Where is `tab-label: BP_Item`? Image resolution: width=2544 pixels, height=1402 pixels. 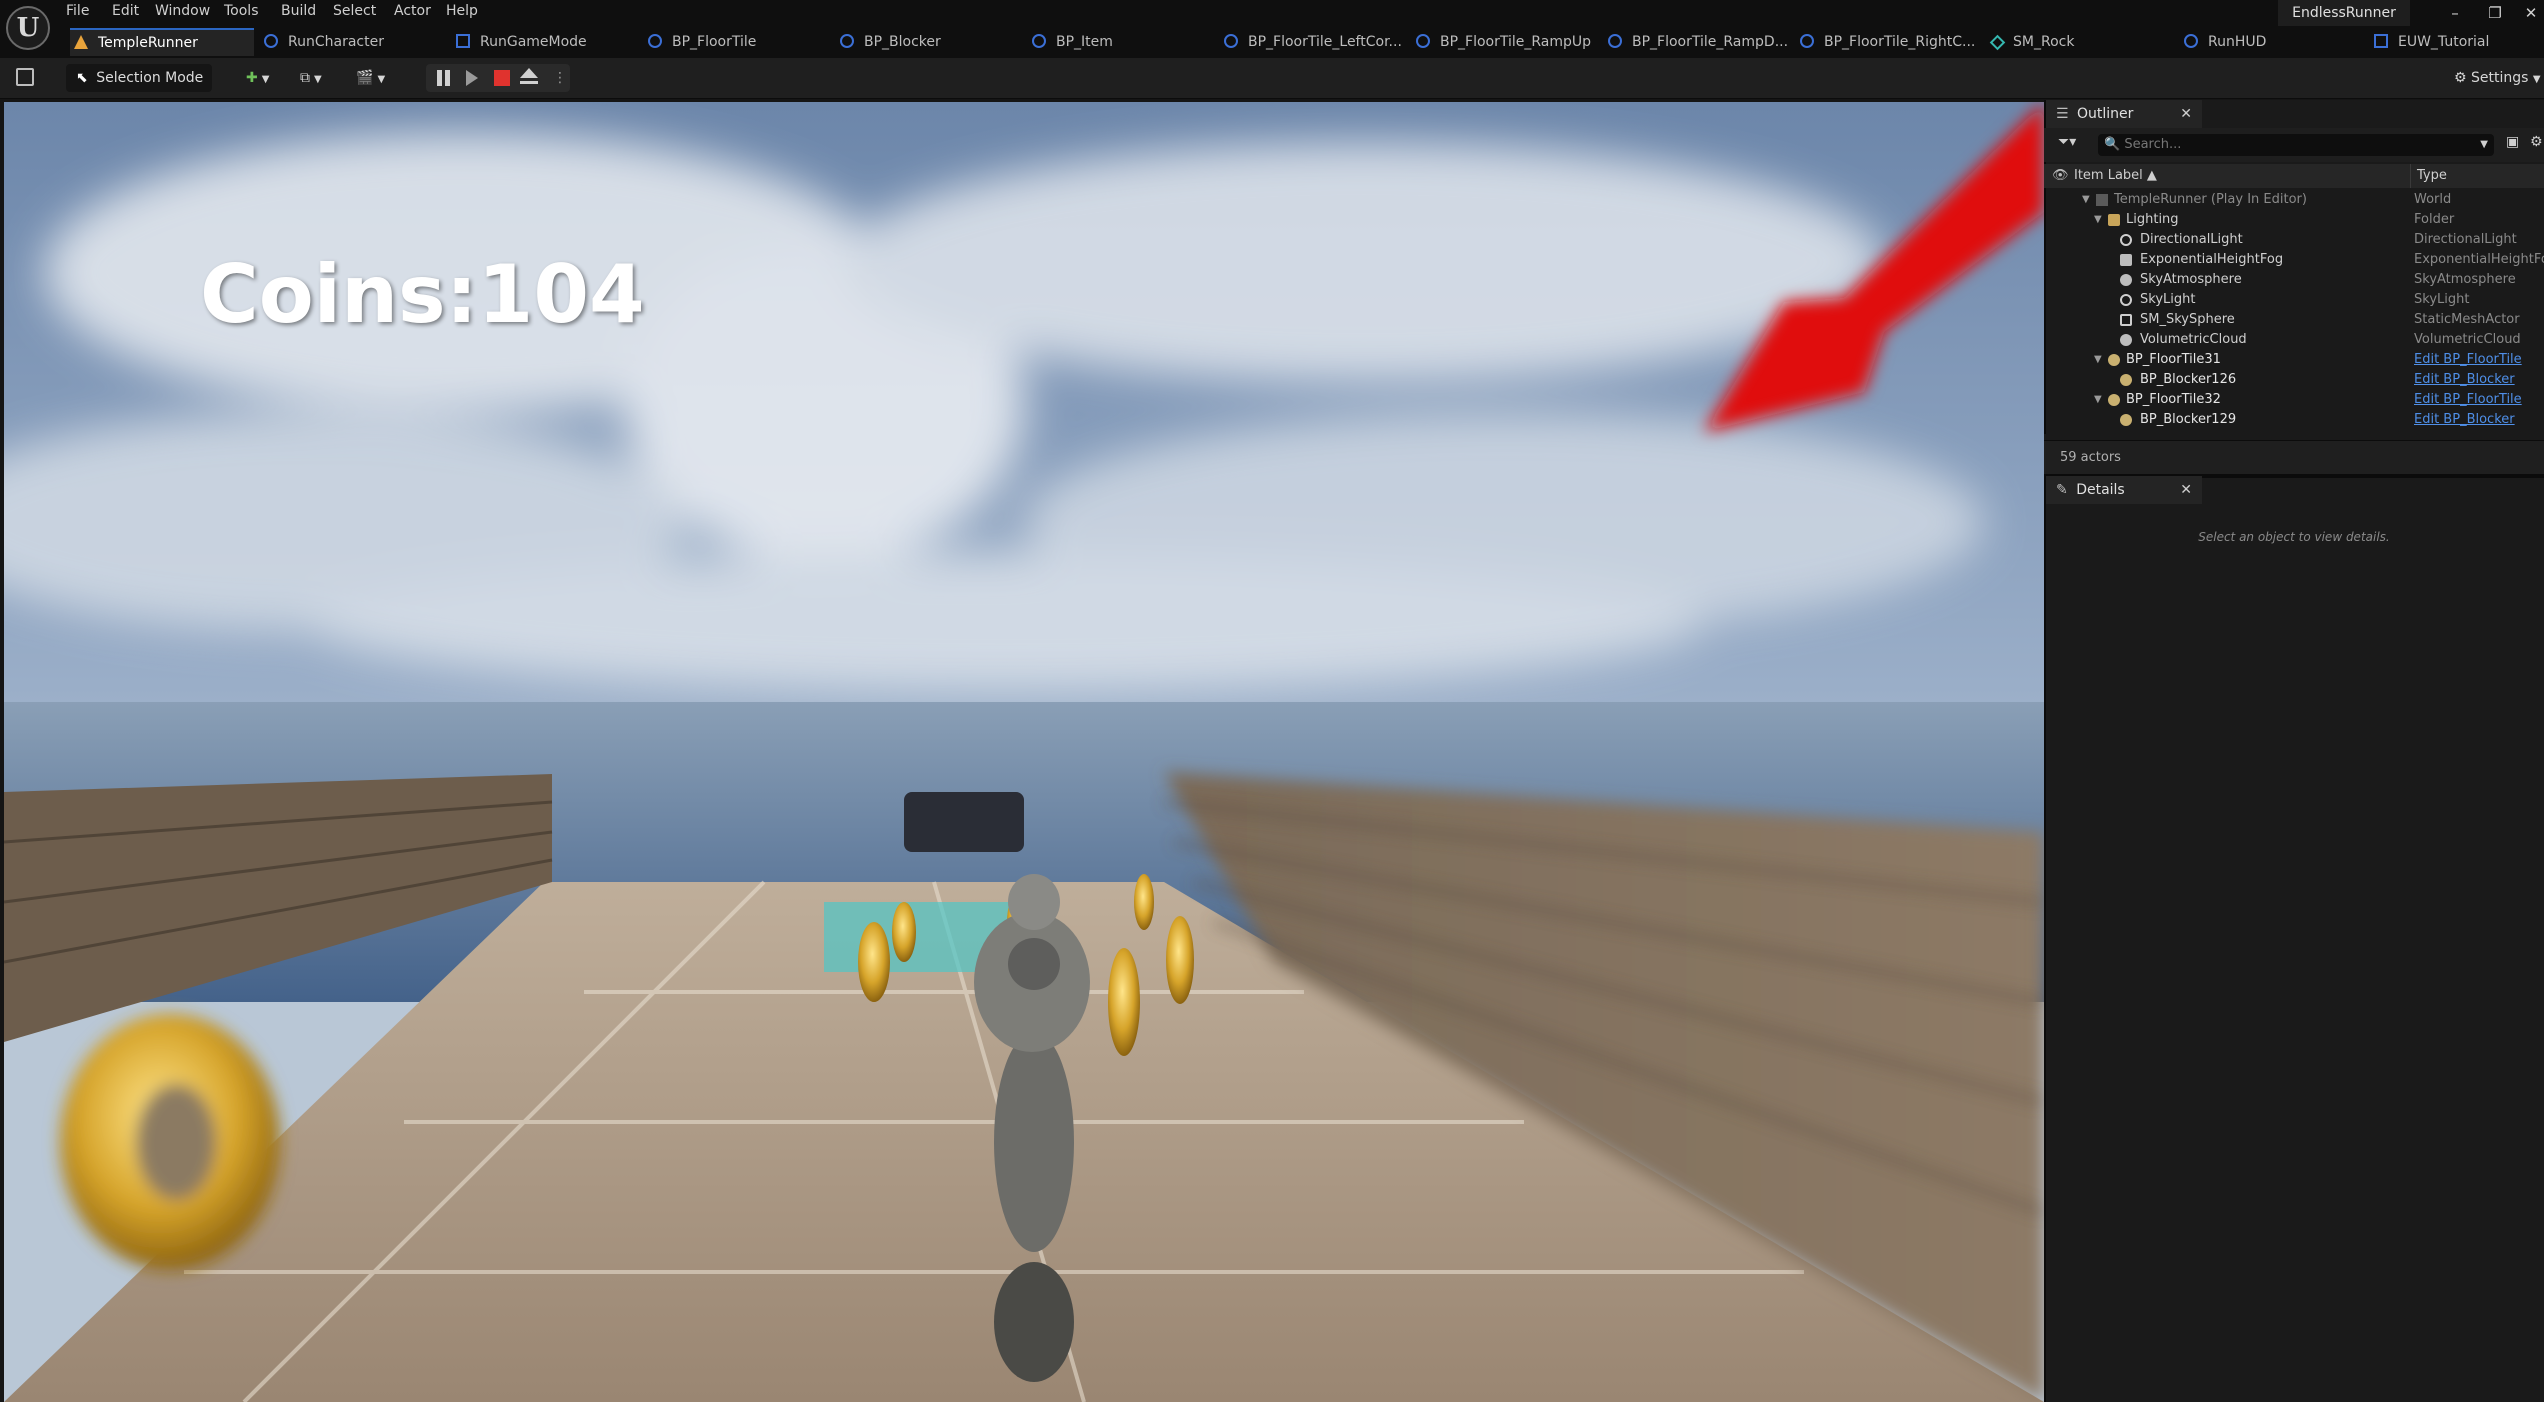
tab-label: BP_Item is located at coordinates (1084, 42).